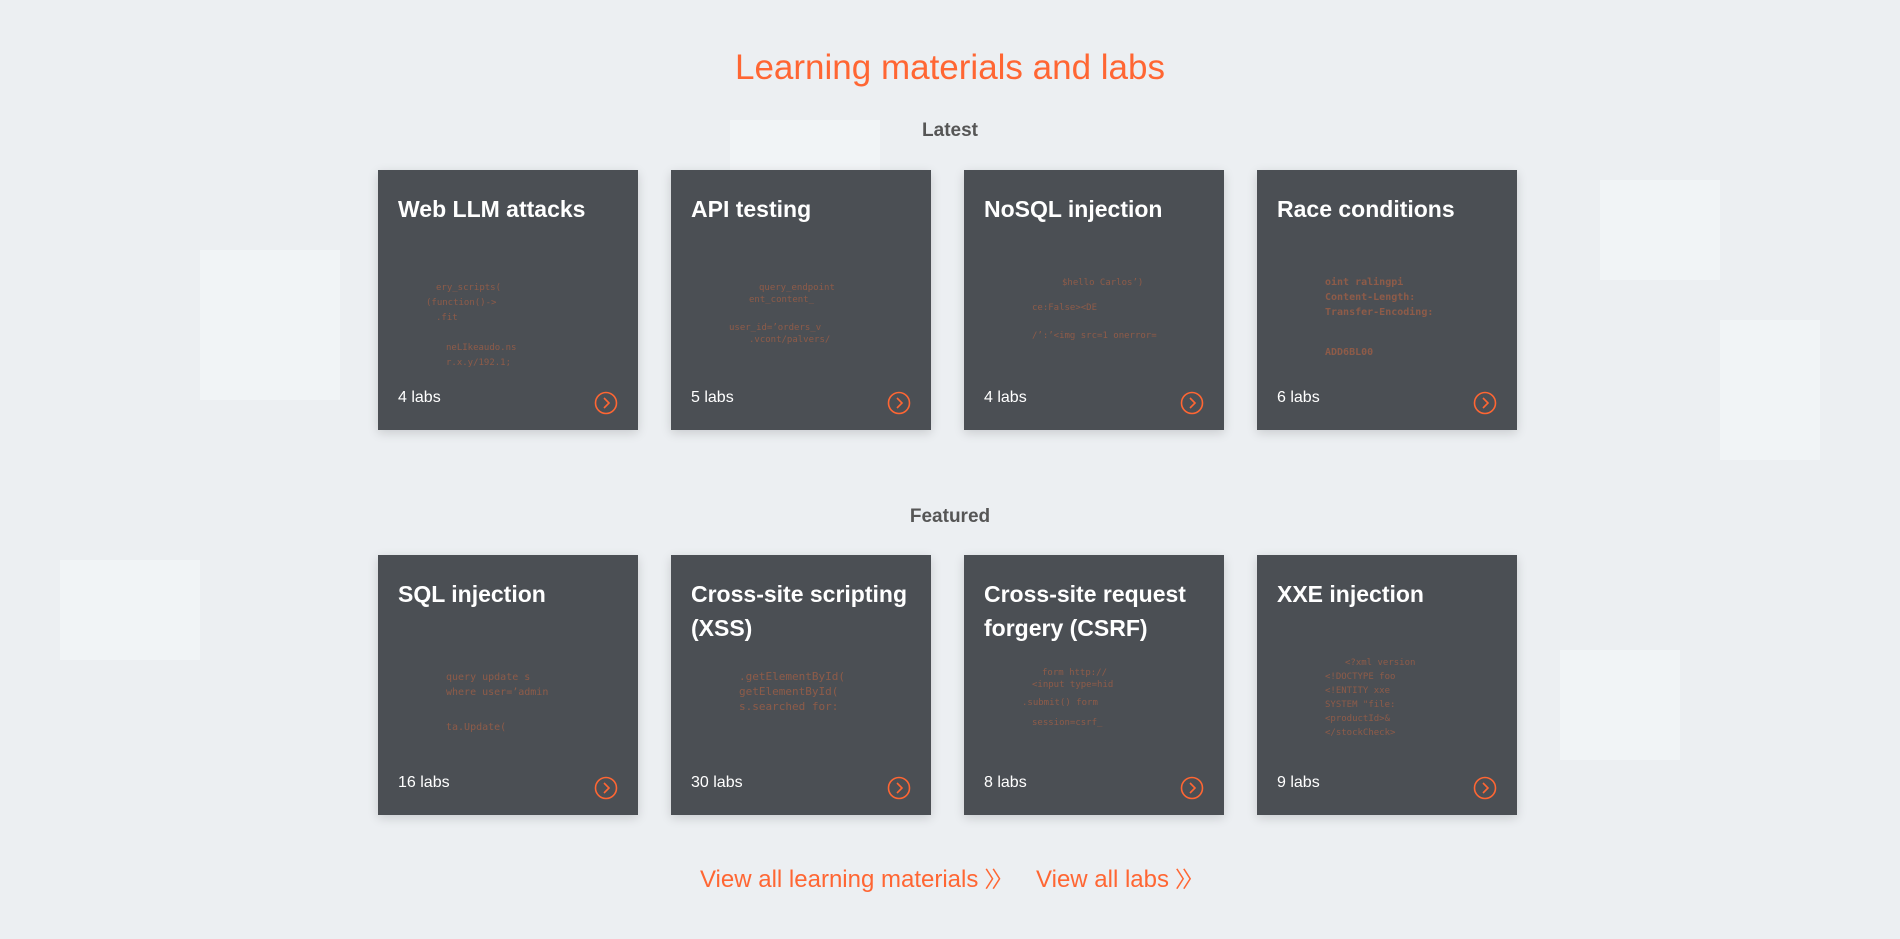  What do you see at coordinates (792, 676) in the screenshot?
I see `svg-text: .getElementById(` at bounding box center [792, 676].